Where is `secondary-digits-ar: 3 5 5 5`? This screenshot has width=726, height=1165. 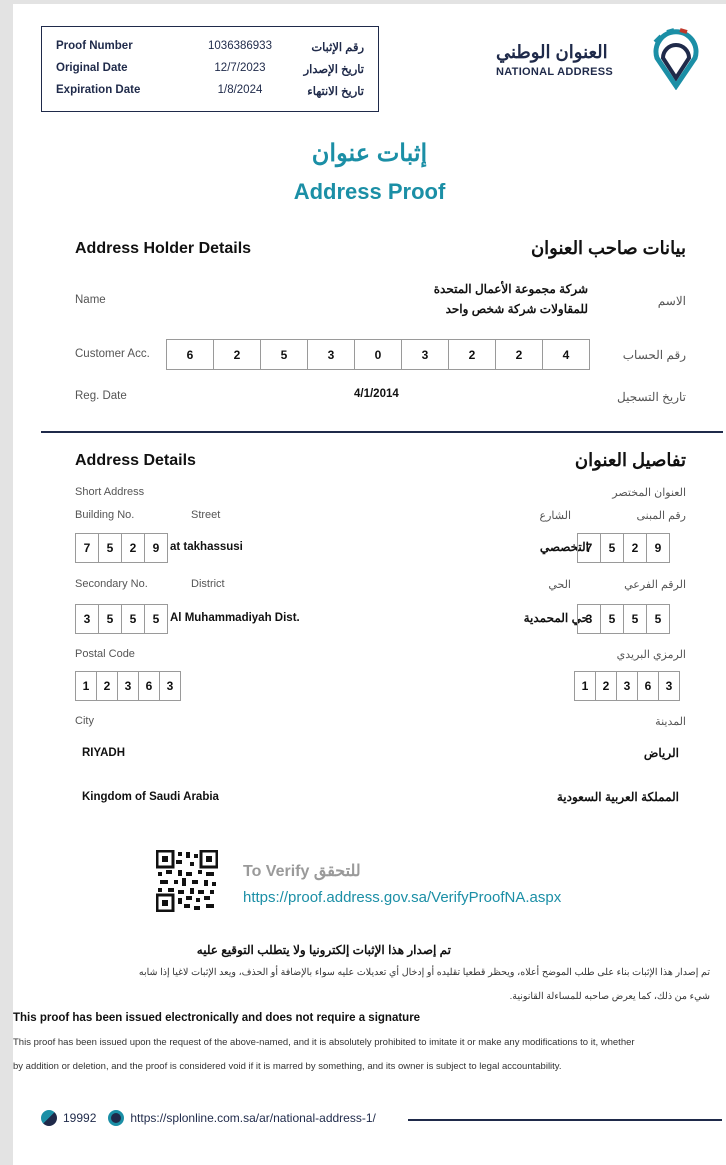
secondary-digits-ar: 3 5 5 5 is located at coordinates (623, 619).